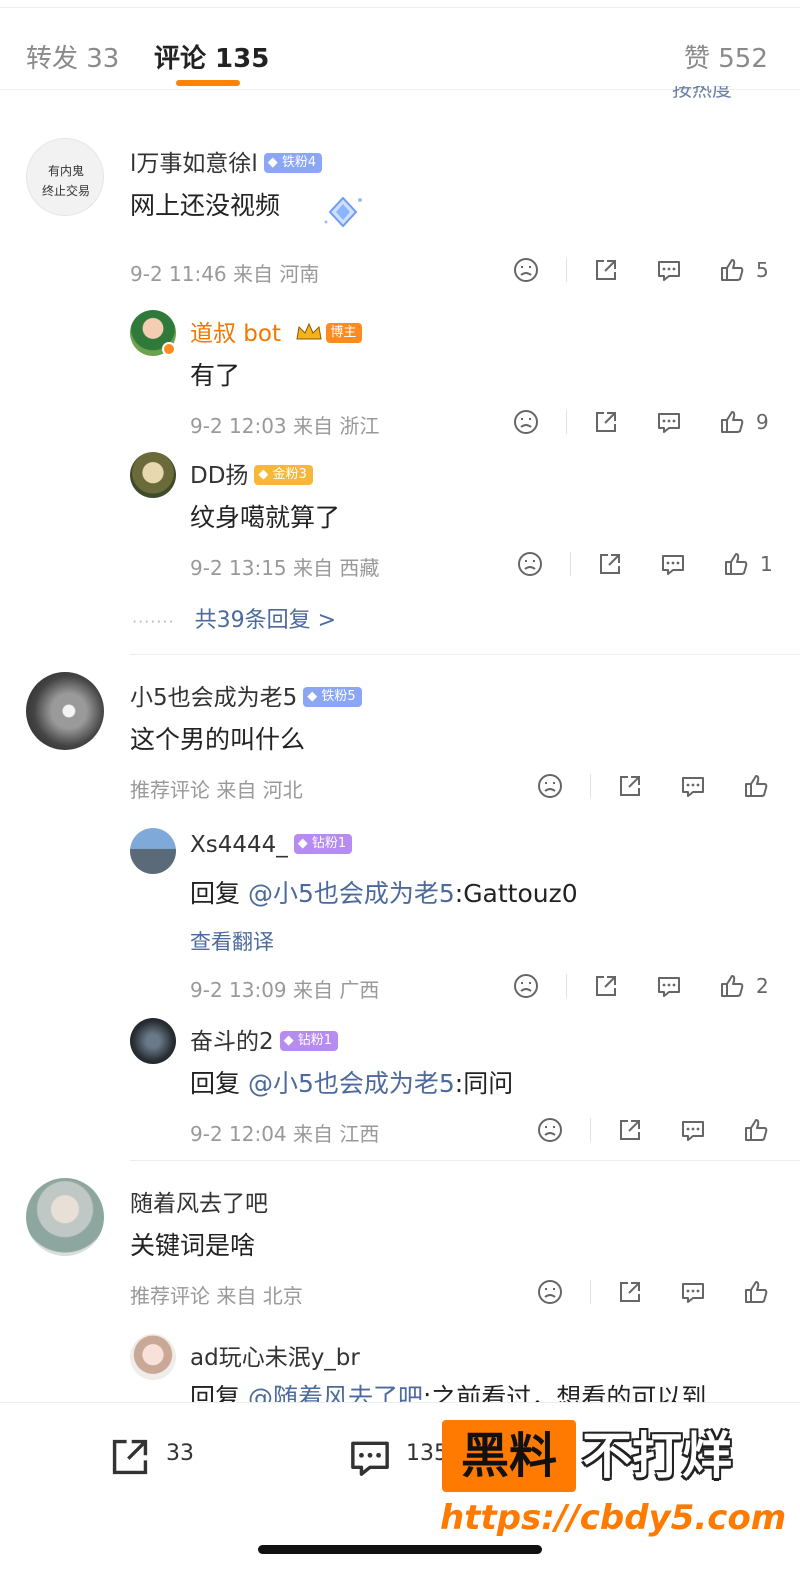 Image resolution: width=800 pixels, height=1580 pixels. What do you see at coordinates (193, 1245) in the screenshot?
I see `comment-text: 关键词是啥` at bounding box center [193, 1245].